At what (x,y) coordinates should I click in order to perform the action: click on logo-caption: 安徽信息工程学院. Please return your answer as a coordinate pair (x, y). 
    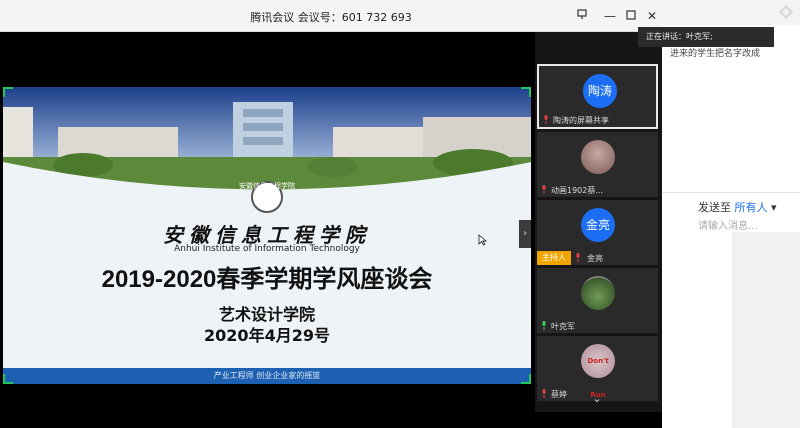
    Looking at the image, I should click on (267, 186).